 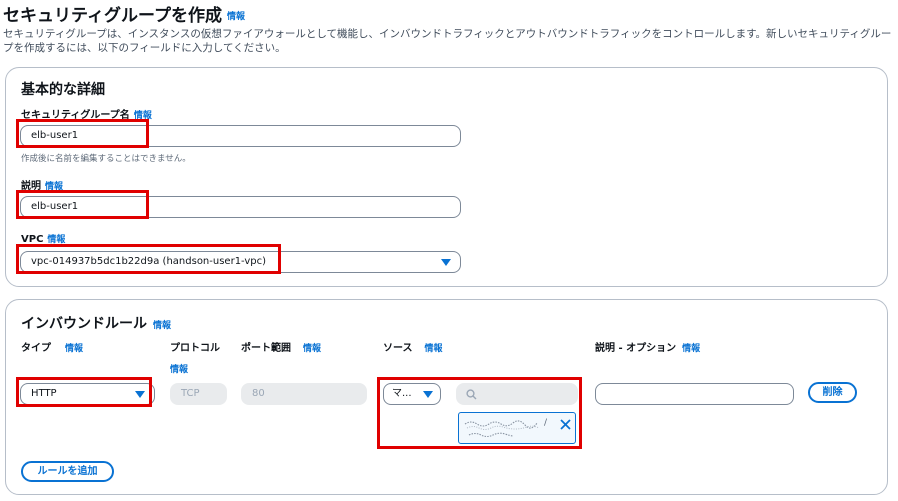 I want to click on page-info-link: 情報, so click(x=236, y=17).